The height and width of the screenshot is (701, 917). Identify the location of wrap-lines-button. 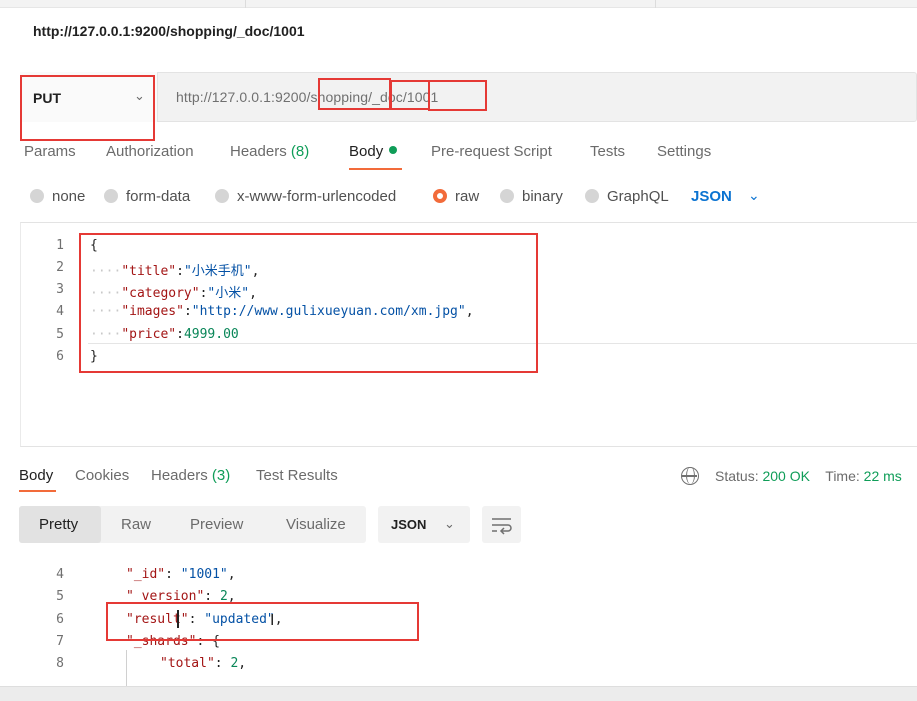
(501, 524).